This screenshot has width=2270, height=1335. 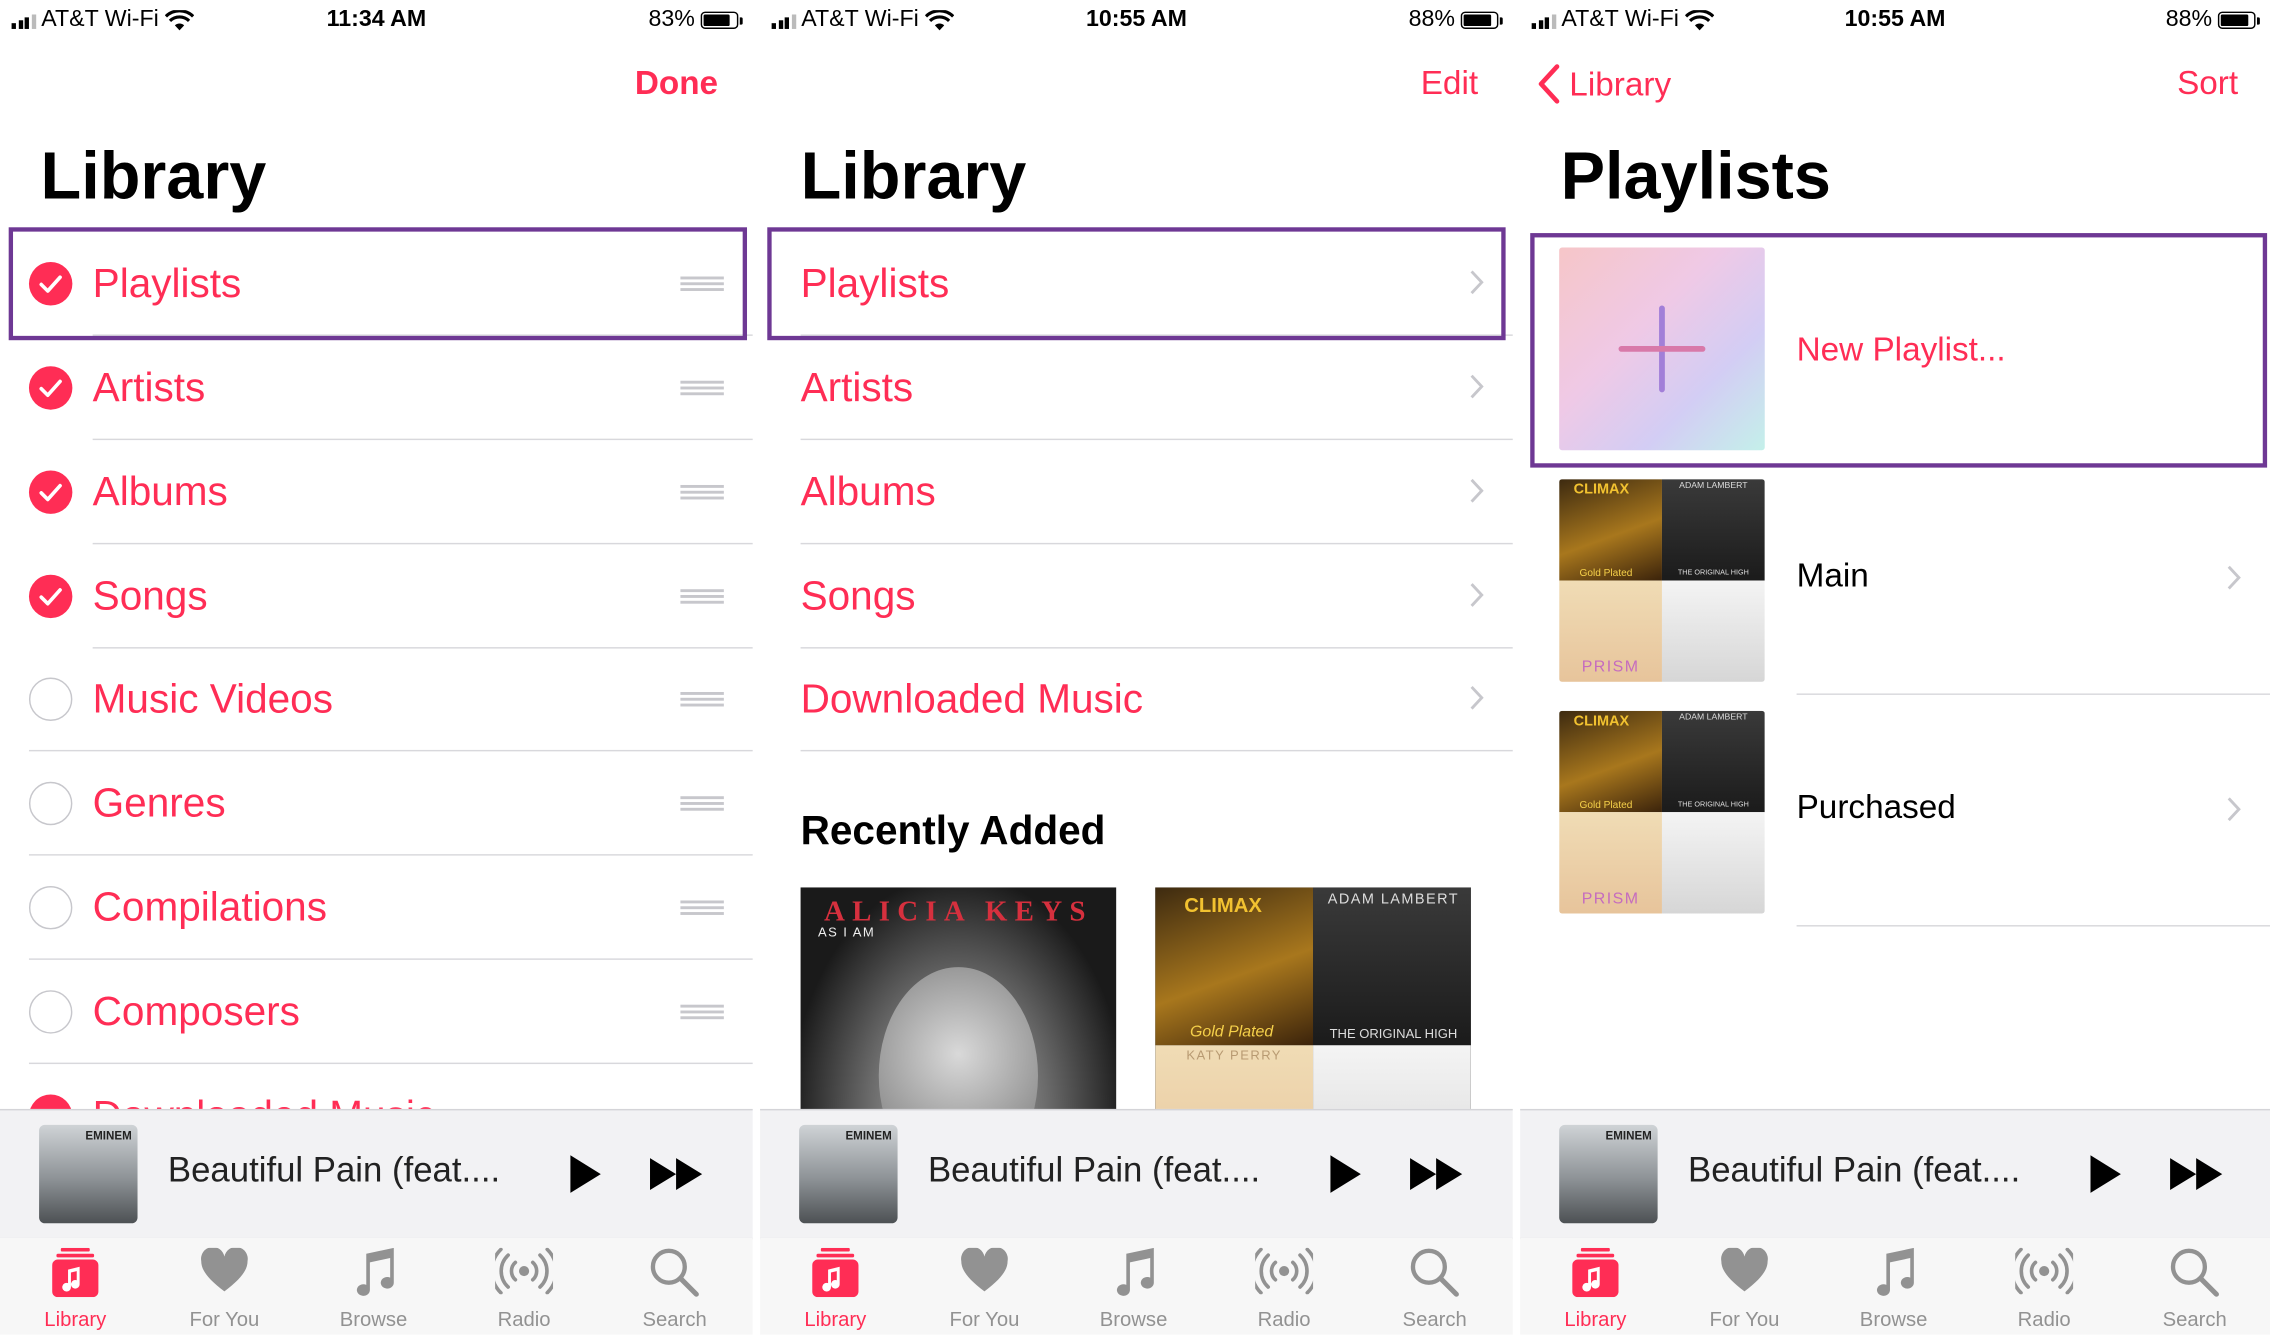 I want to click on album-title: AS I AM, so click(x=846, y=932).